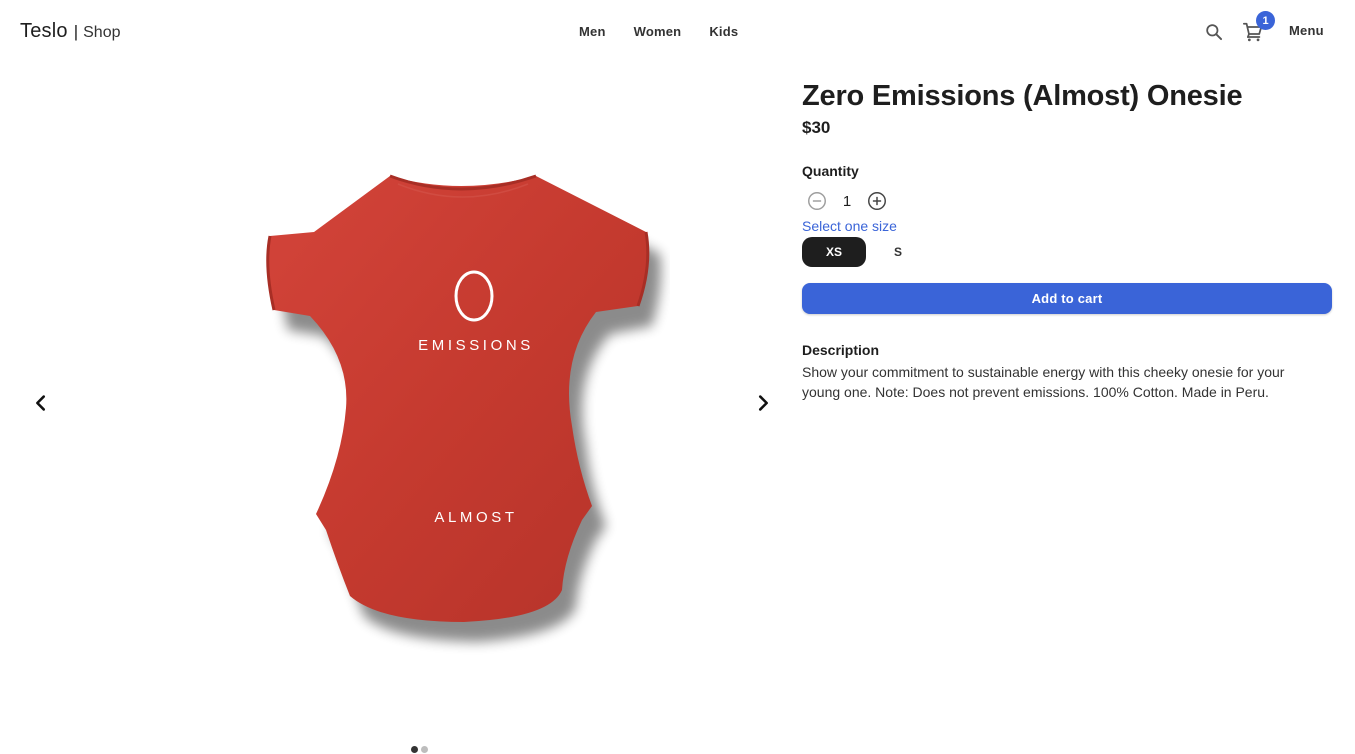  I want to click on product-price: $30, so click(816, 127).